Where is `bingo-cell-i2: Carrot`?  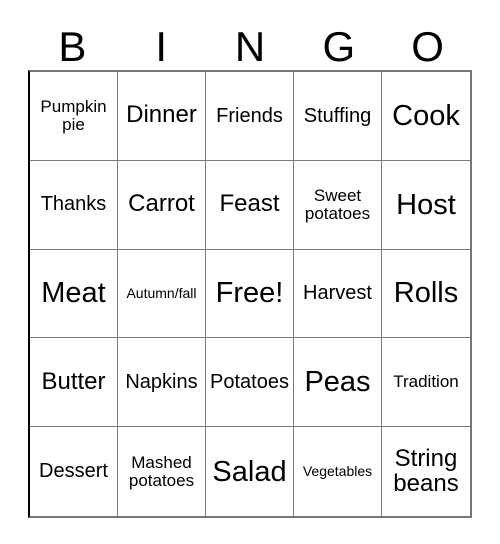
bingo-cell-i2: Carrot is located at coordinates (162, 205).